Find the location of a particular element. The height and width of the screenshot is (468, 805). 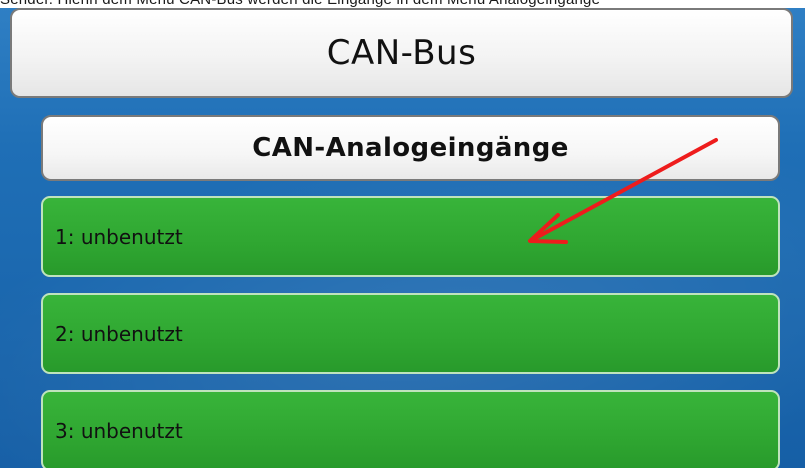

header-title: CAN-Bus is located at coordinates (401, 53).